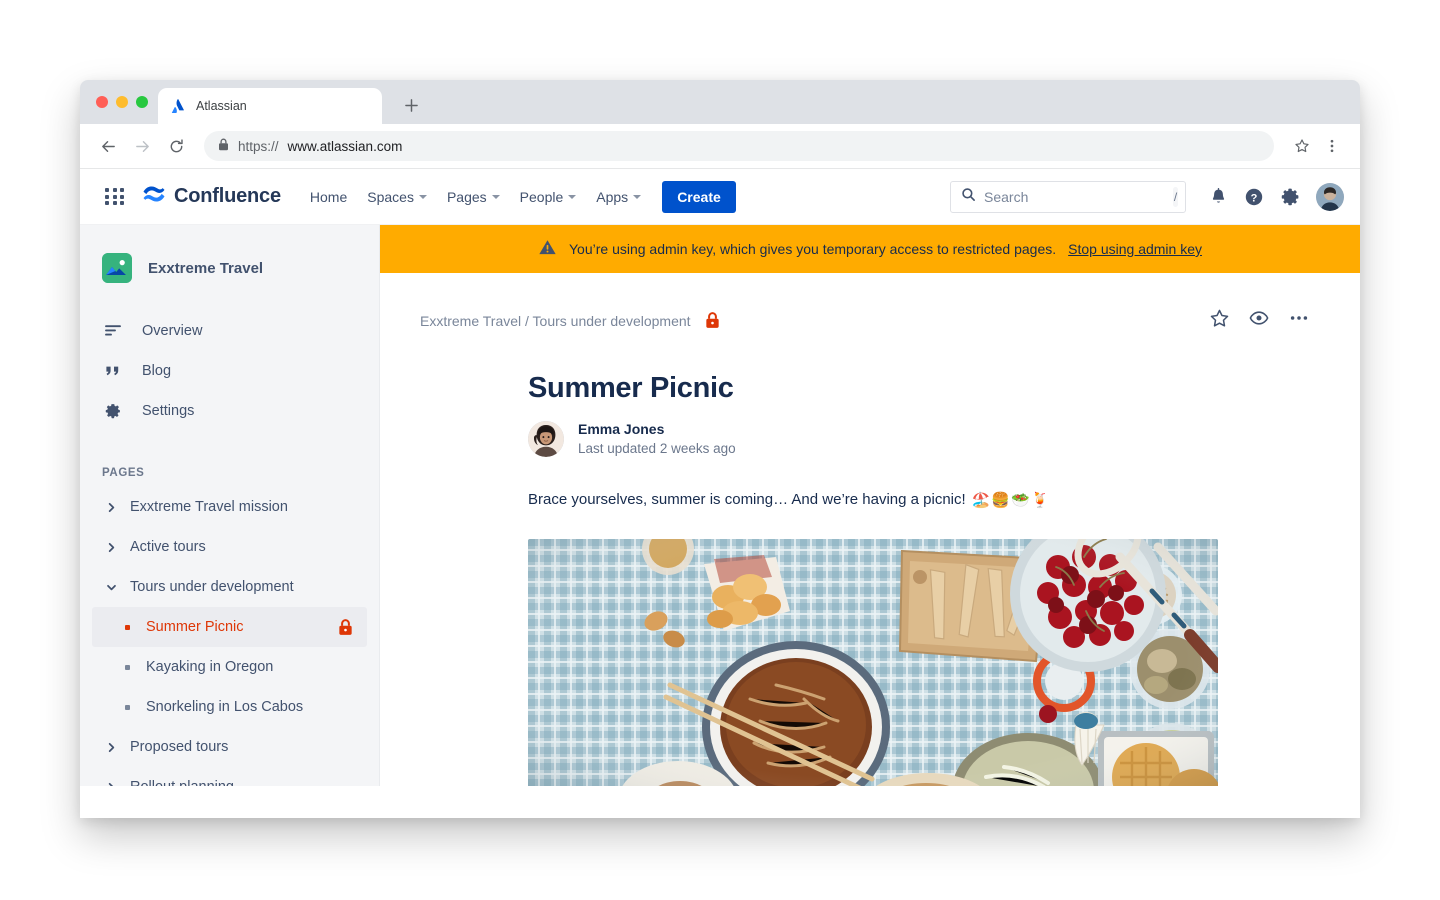 This screenshot has height=900, width=1440. Describe the element at coordinates (720, 102) in the screenshot. I see `browser-tab-strip: Atlassian` at that location.